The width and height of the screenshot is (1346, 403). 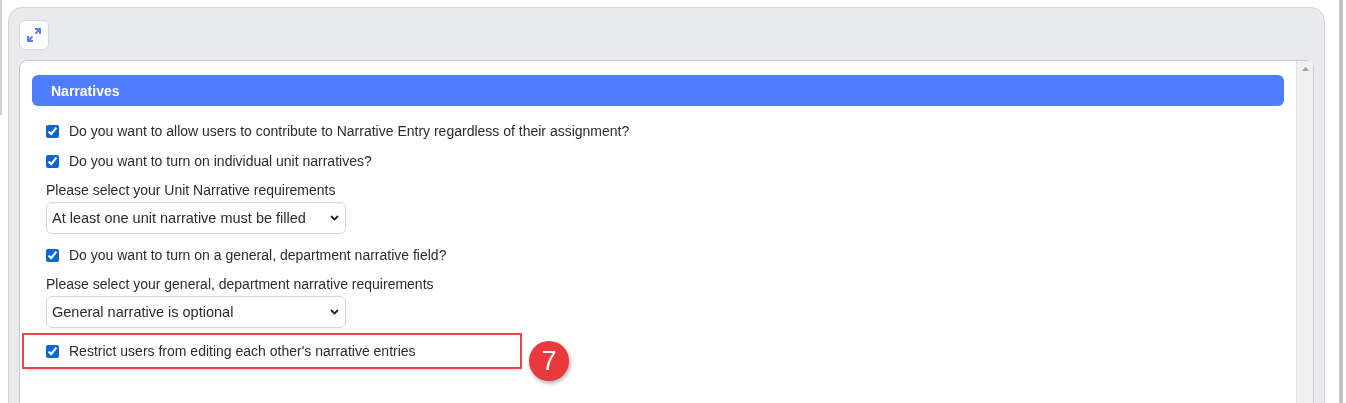 I want to click on checkbox-label: Restrict users from editing each other's narrative entries, so click(x=242, y=351).